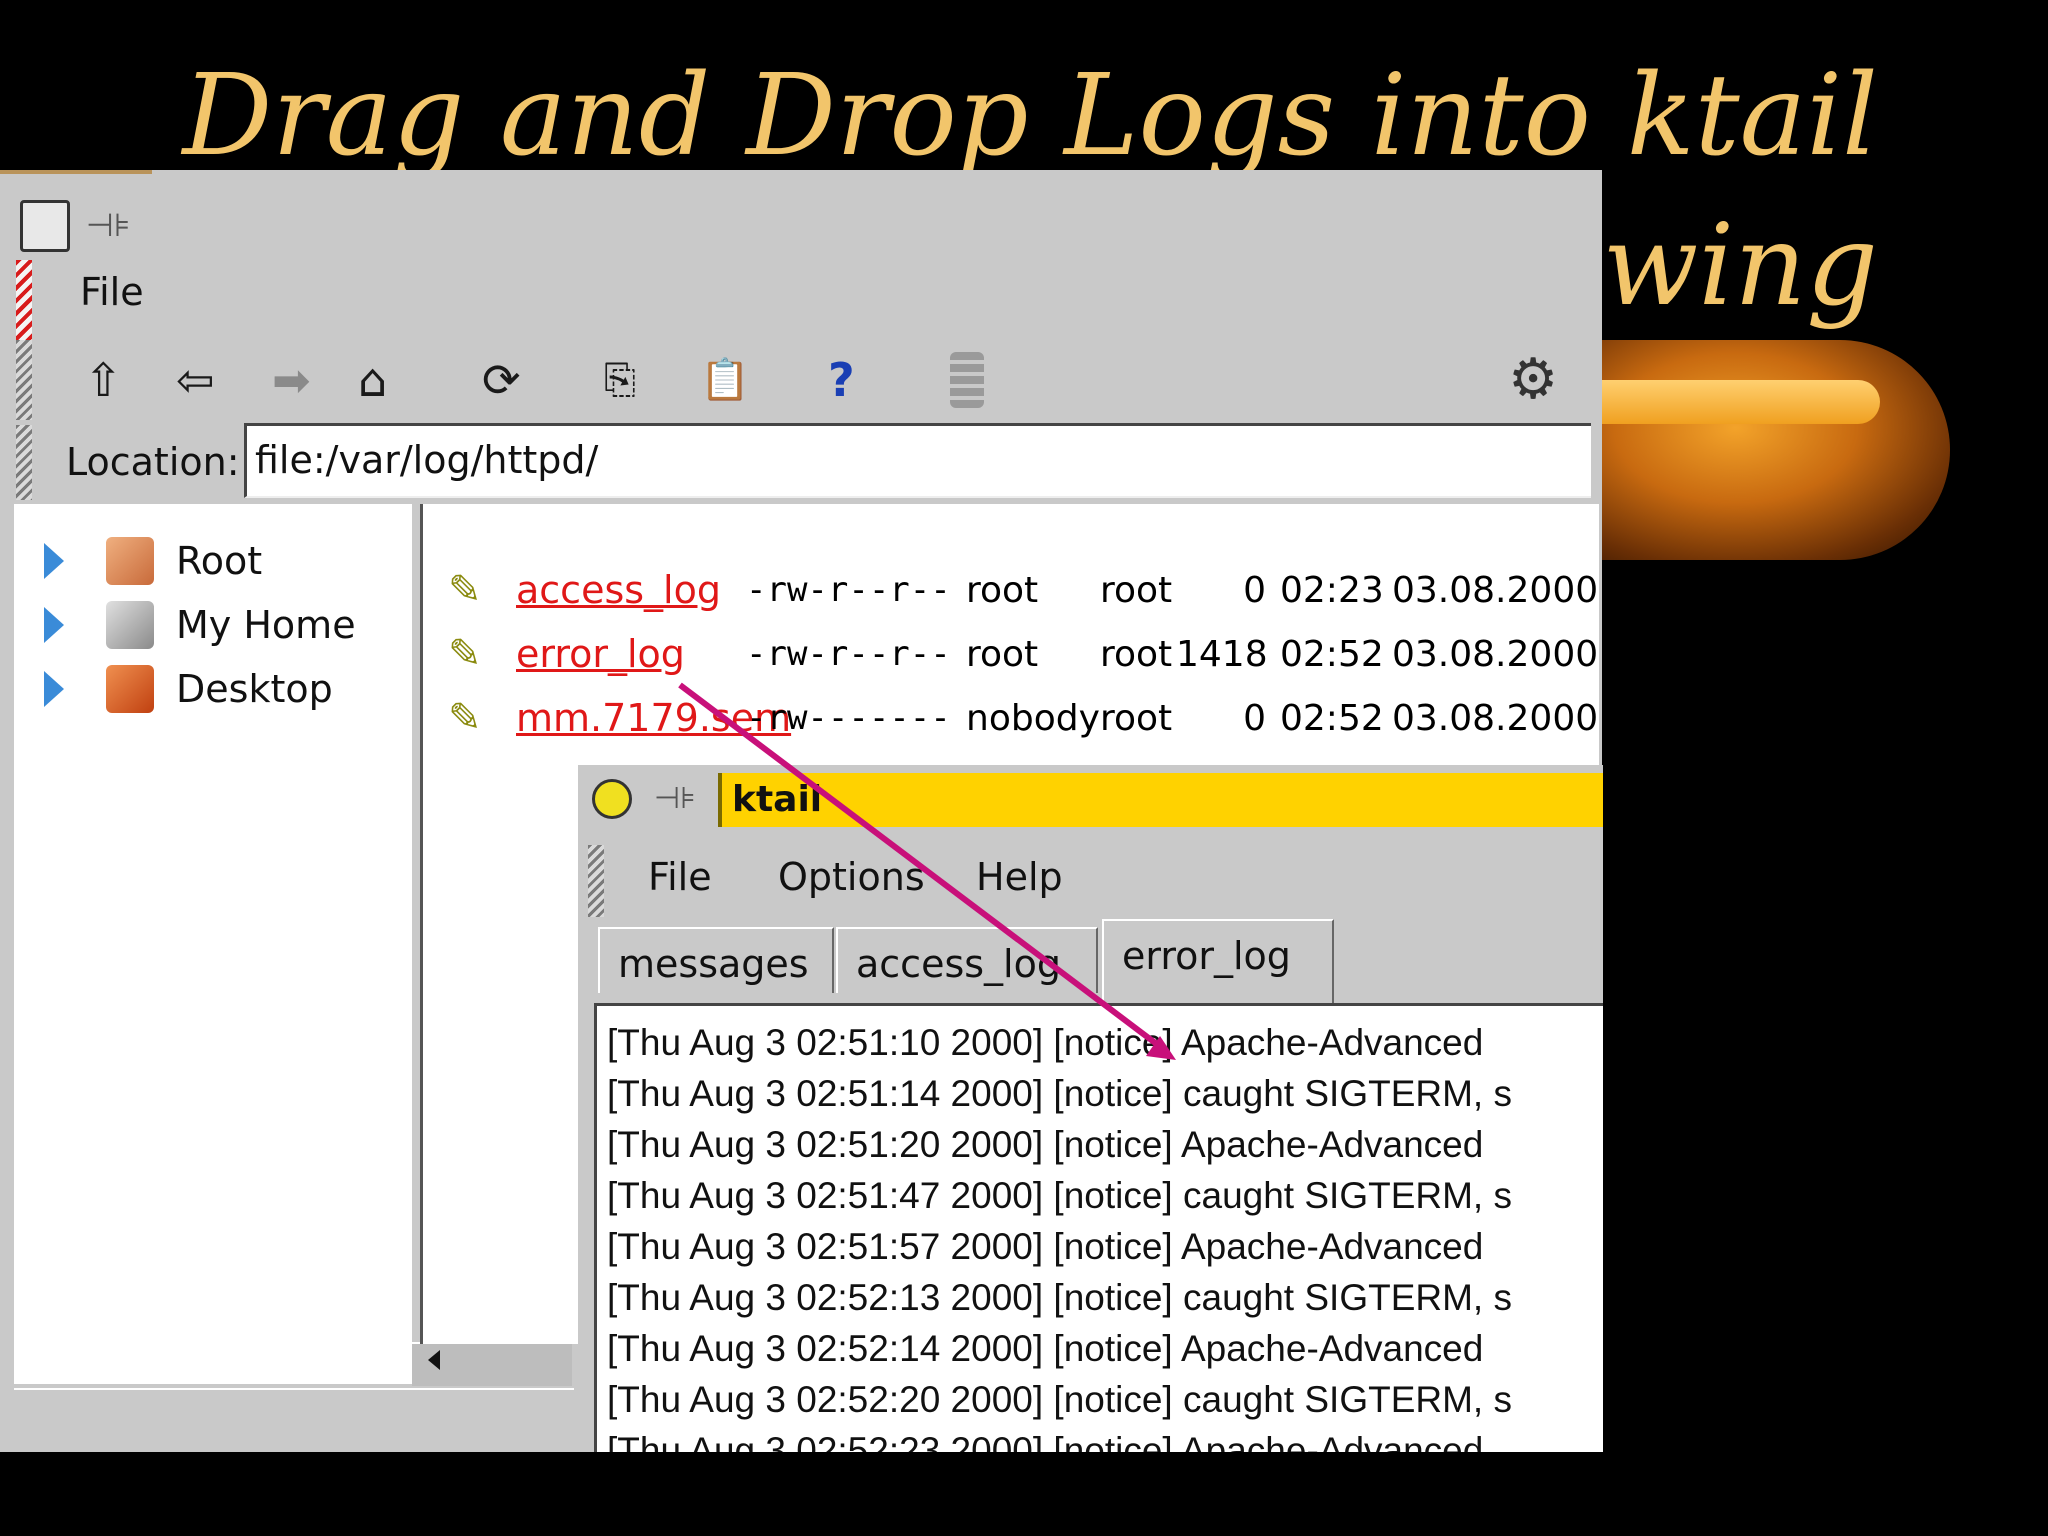 The width and height of the screenshot is (2048, 1536). Describe the element at coordinates (130, 689) in the screenshot. I see `desktop-folder-icon` at that location.